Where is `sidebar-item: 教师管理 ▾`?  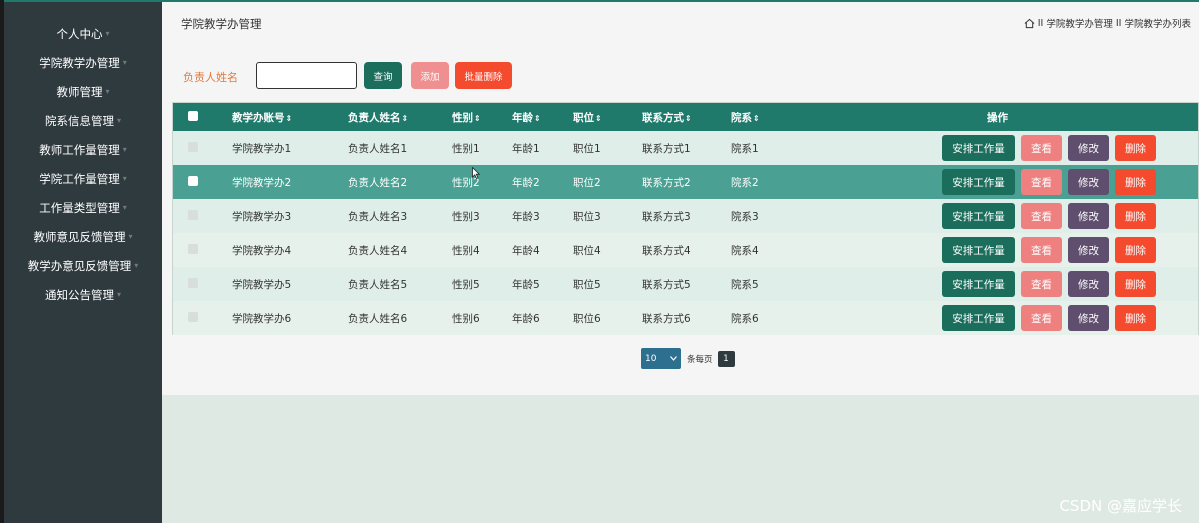
sidebar-item: 教师管理 ▾ is located at coordinates (83, 91).